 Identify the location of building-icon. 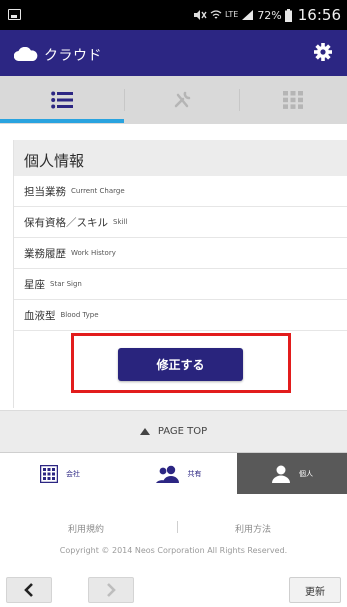
(49, 473).